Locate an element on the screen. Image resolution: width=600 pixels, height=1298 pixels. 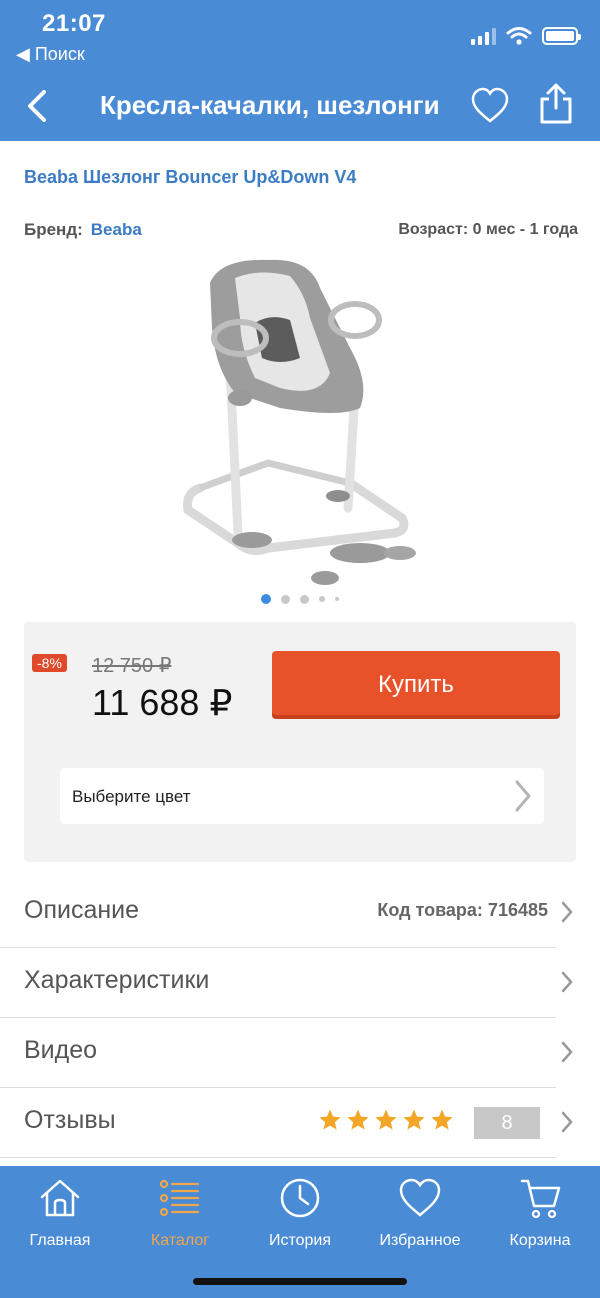
description-label: Описание is located at coordinates (82, 910).